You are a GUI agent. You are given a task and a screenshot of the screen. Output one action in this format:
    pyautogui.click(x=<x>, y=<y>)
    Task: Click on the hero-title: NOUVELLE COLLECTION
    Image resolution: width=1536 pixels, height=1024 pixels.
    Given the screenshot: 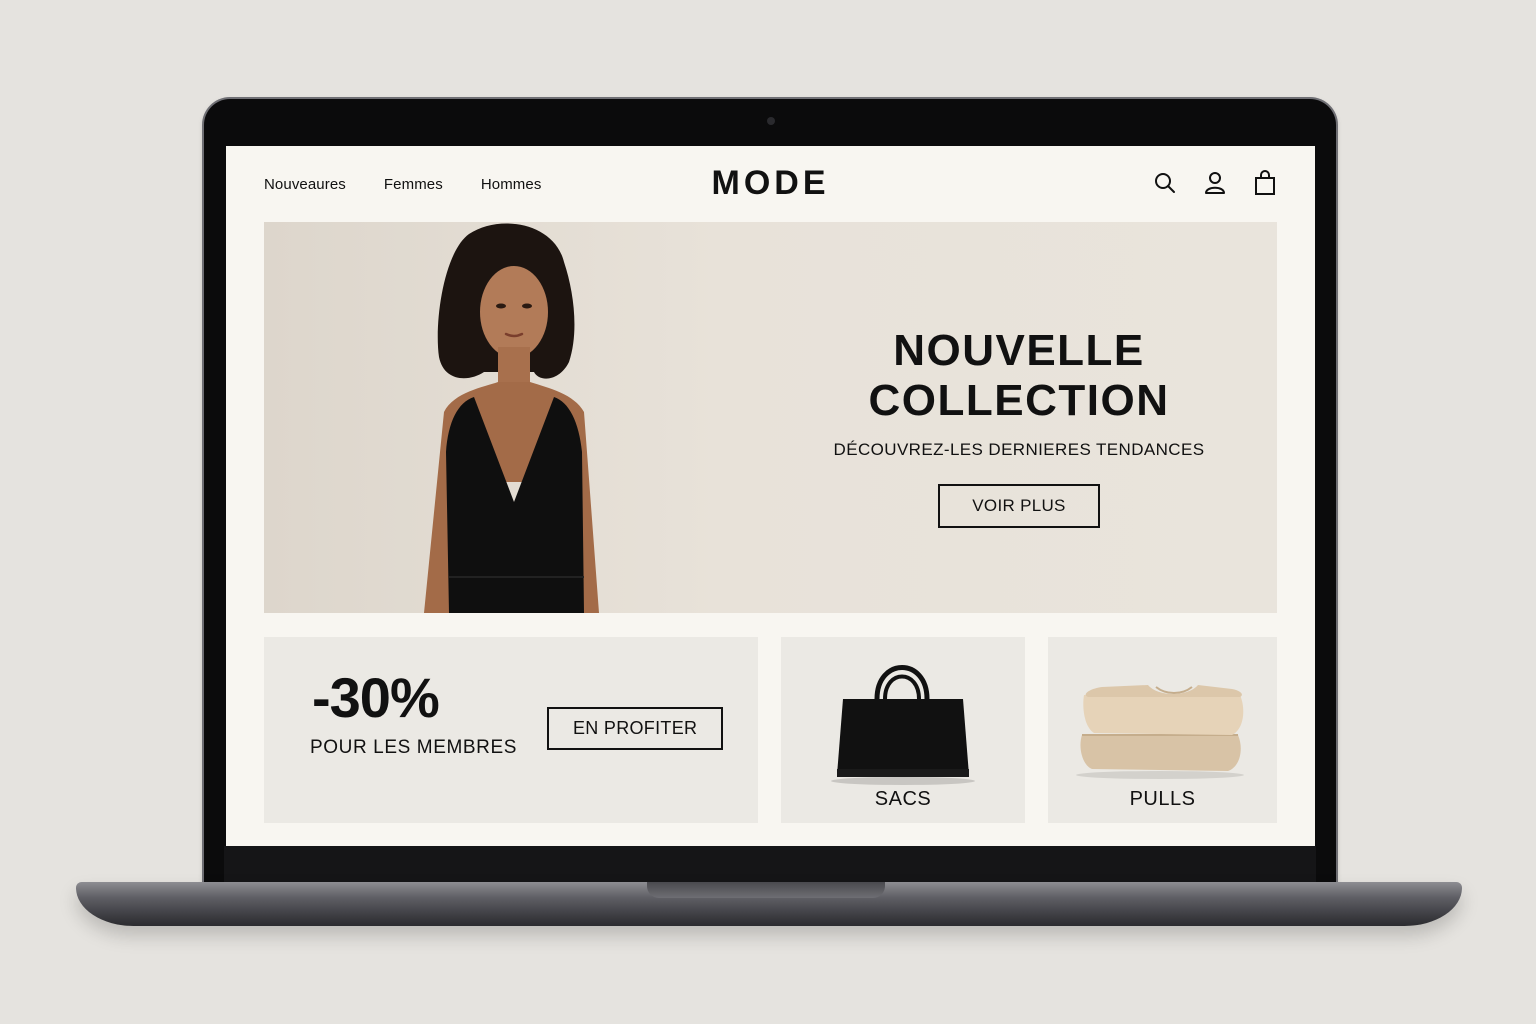 What is the action you would take?
    pyautogui.click(x=1019, y=376)
    